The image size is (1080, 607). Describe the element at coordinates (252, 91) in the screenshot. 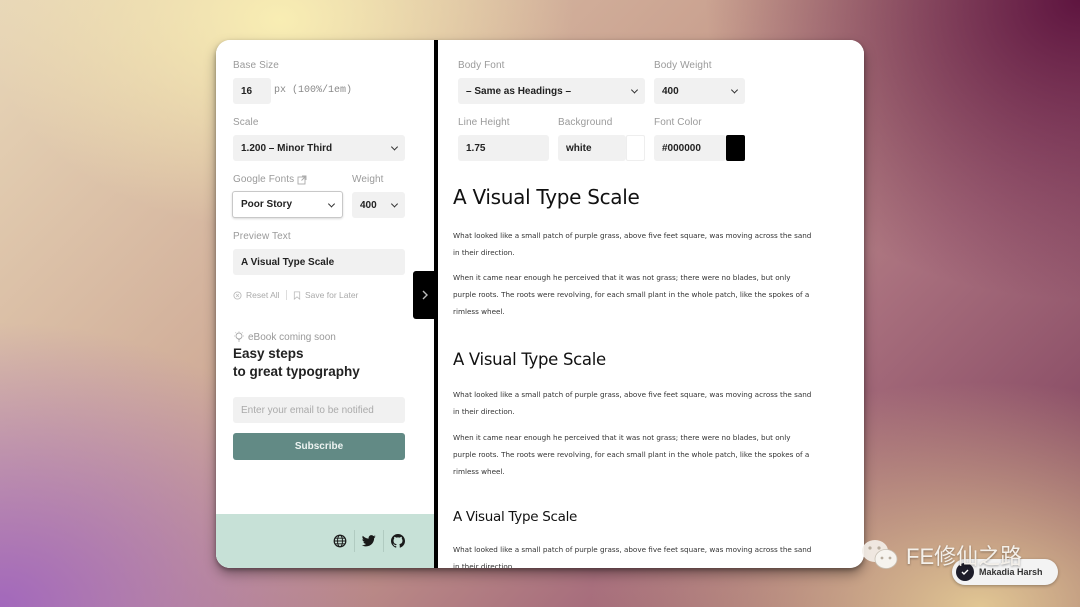

I see `base-size-input: 16` at that location.